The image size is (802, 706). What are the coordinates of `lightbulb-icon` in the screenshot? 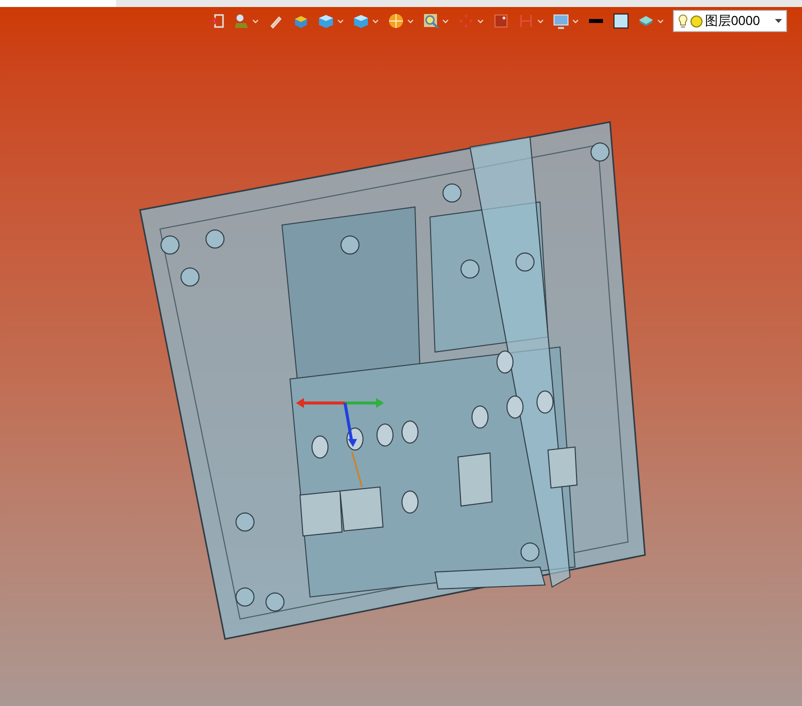 It's located at (683, 21).